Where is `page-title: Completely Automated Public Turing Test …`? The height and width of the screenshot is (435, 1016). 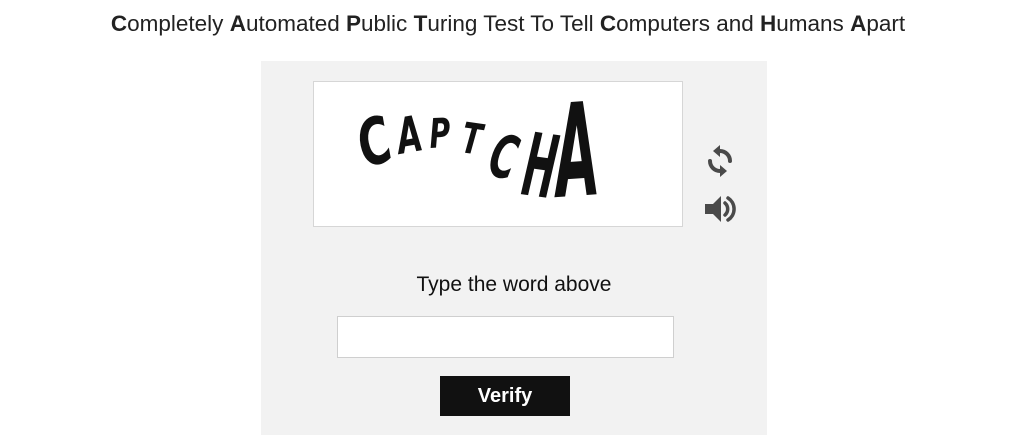 page-title: Completely Automated Public Turing Test … is located at coordinates (508, 24).